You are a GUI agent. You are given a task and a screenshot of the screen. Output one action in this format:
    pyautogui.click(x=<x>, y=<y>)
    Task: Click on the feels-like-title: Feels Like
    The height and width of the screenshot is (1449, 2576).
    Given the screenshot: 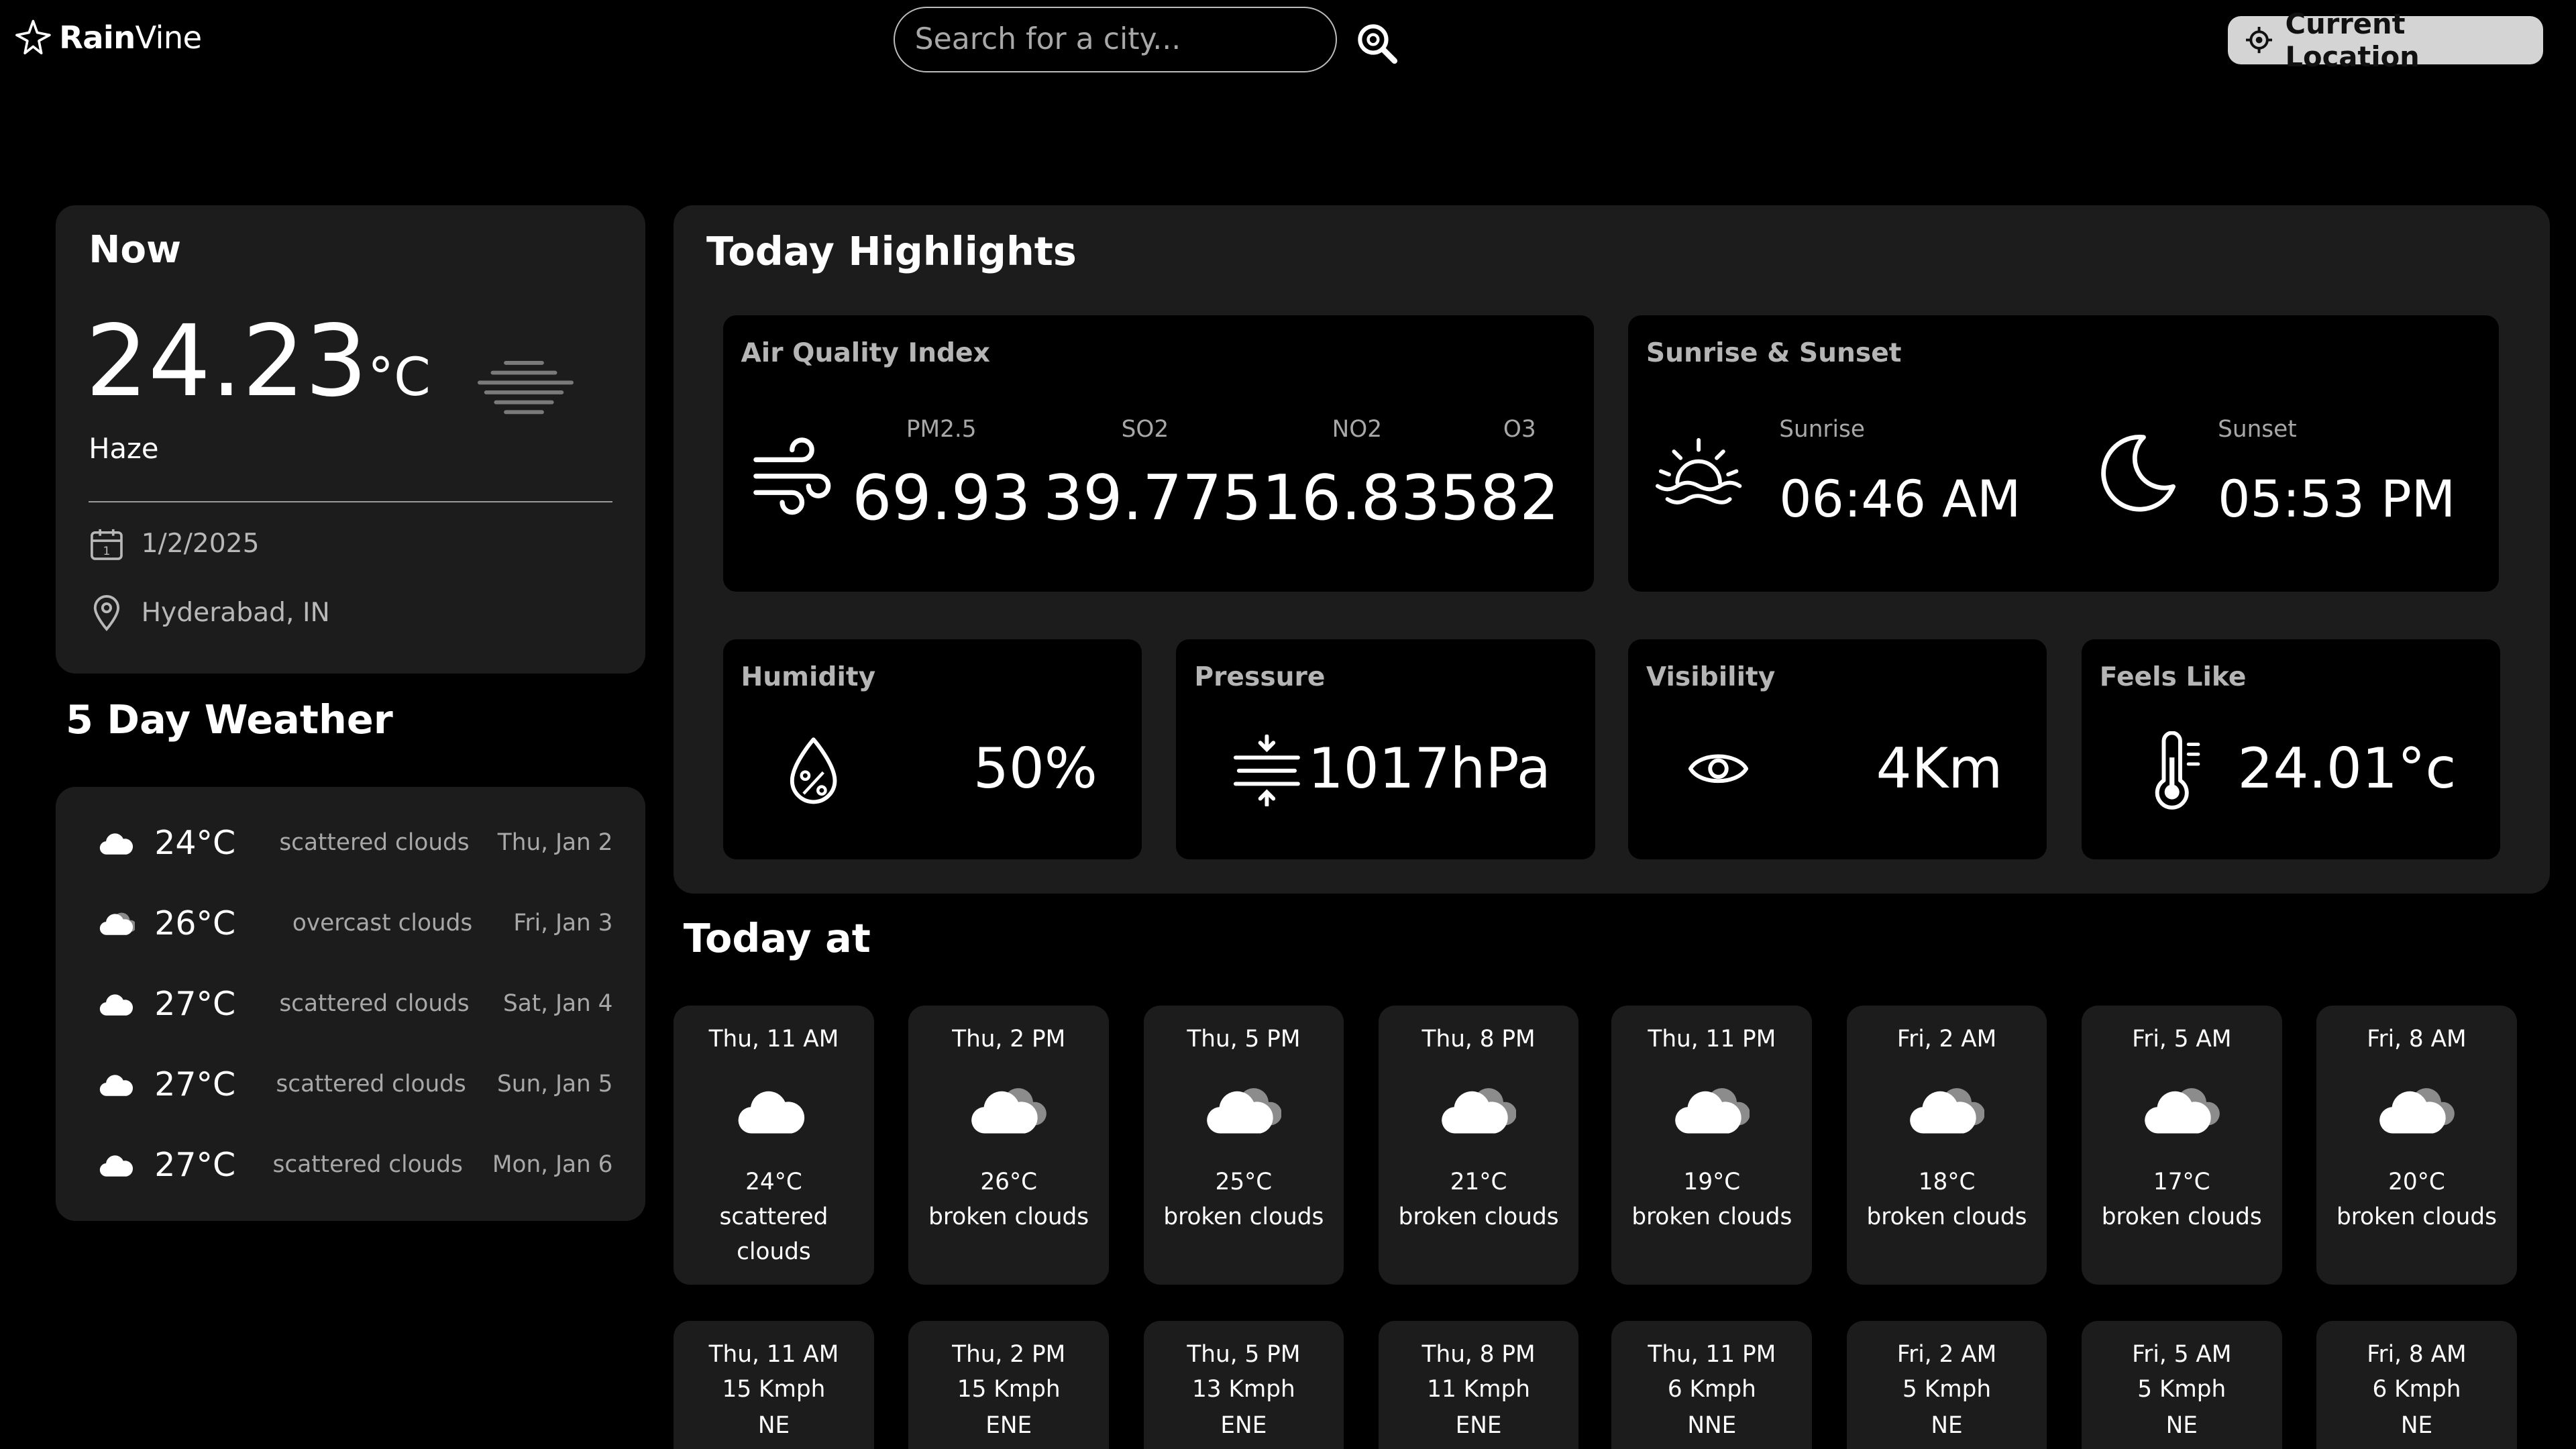 What is the action you would take?
    pyautogui.click(x=2173, y=676)
    